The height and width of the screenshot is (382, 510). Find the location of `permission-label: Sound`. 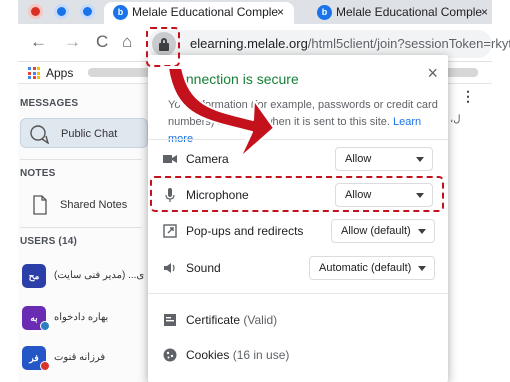

permission-label: Sound is located at coordinates (203, 268).